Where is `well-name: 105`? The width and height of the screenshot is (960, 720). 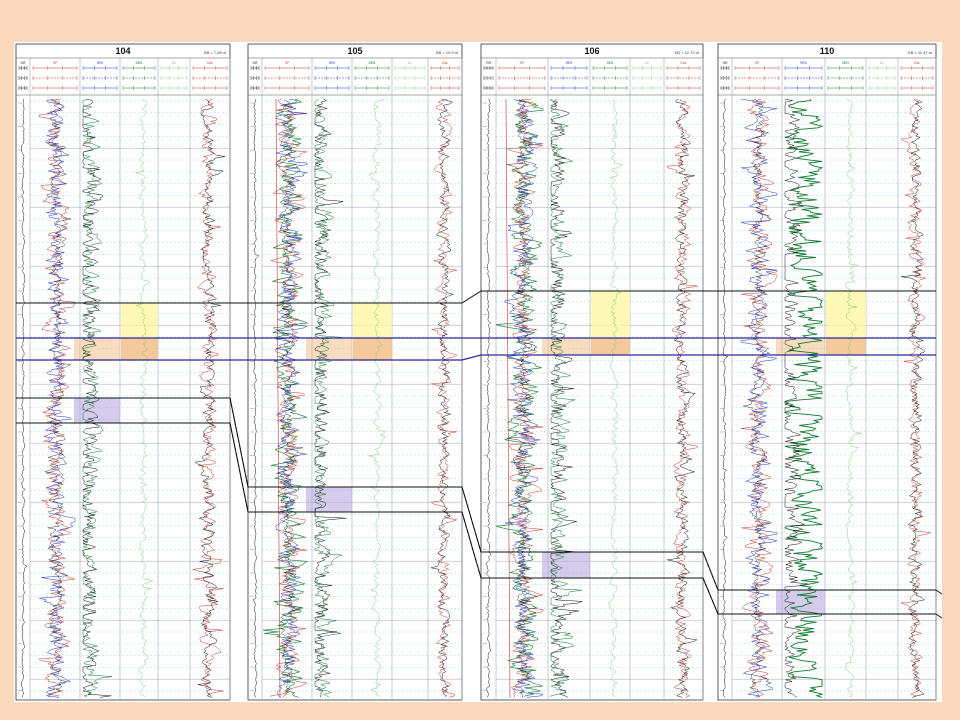 well-name: 105 is located at coordinates (354, 51).